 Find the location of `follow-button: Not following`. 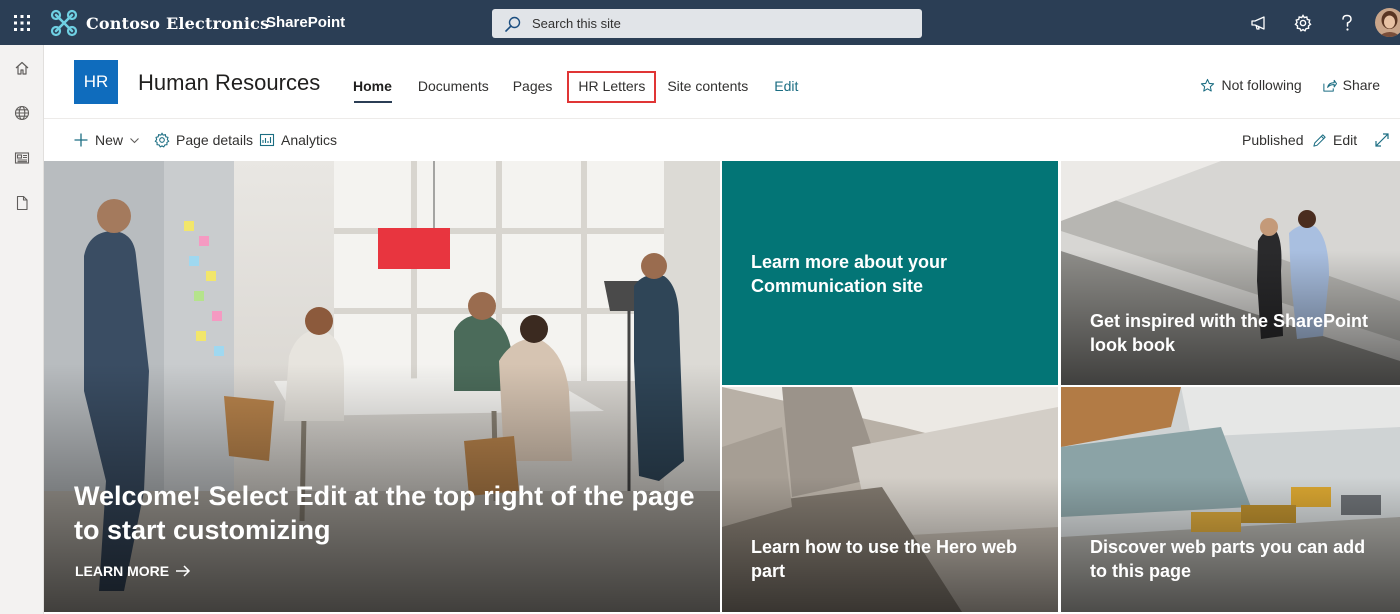

follow-button: Not following is located at coordinates (1251, 85).